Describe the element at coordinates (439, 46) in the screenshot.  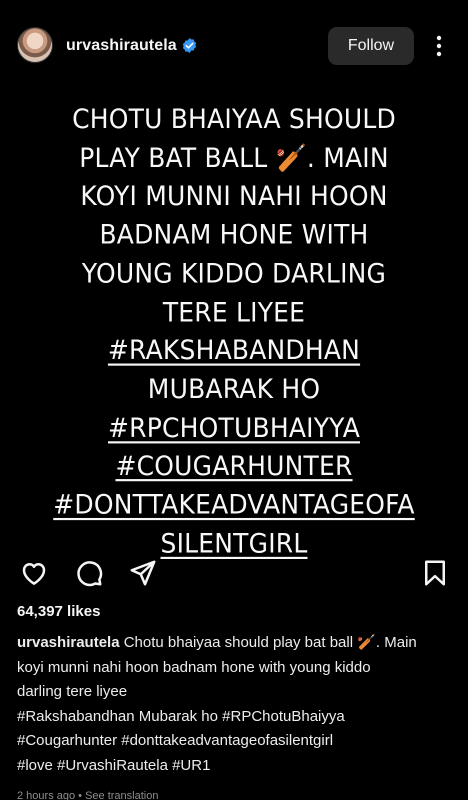
I see `more-vertical-icon` at that location.